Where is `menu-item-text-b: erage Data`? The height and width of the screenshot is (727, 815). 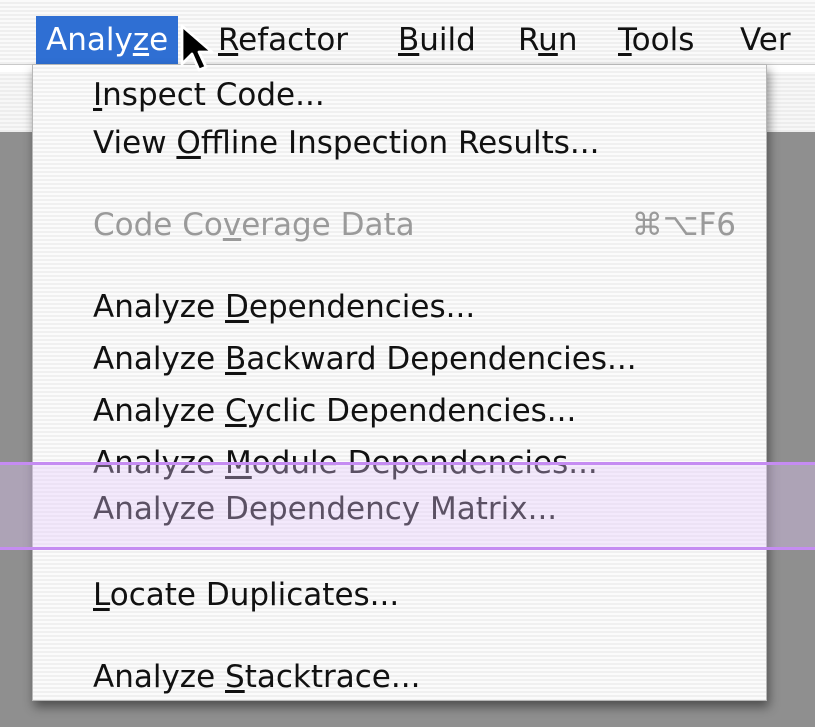 menu-item-text-b: erage Data is located at coordinates (328, 225).